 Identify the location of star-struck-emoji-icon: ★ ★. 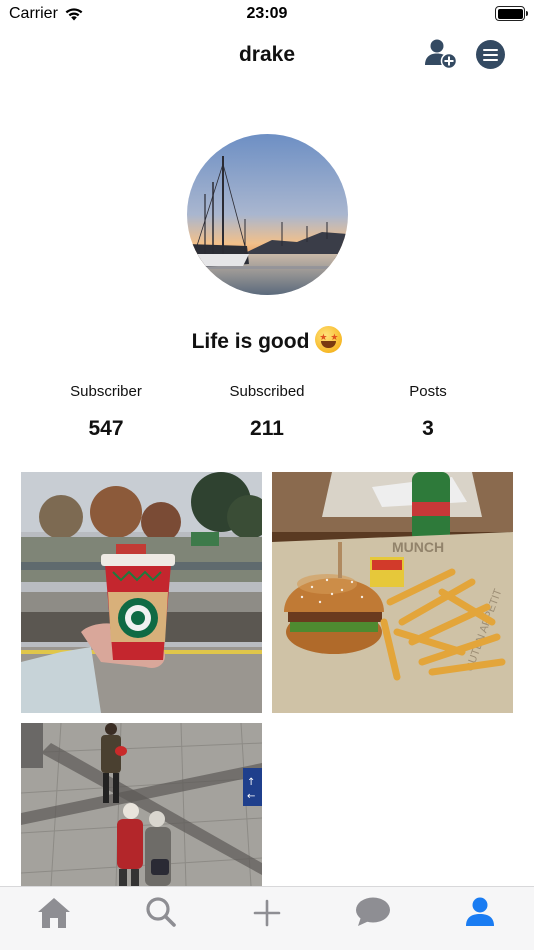
(329, 339).